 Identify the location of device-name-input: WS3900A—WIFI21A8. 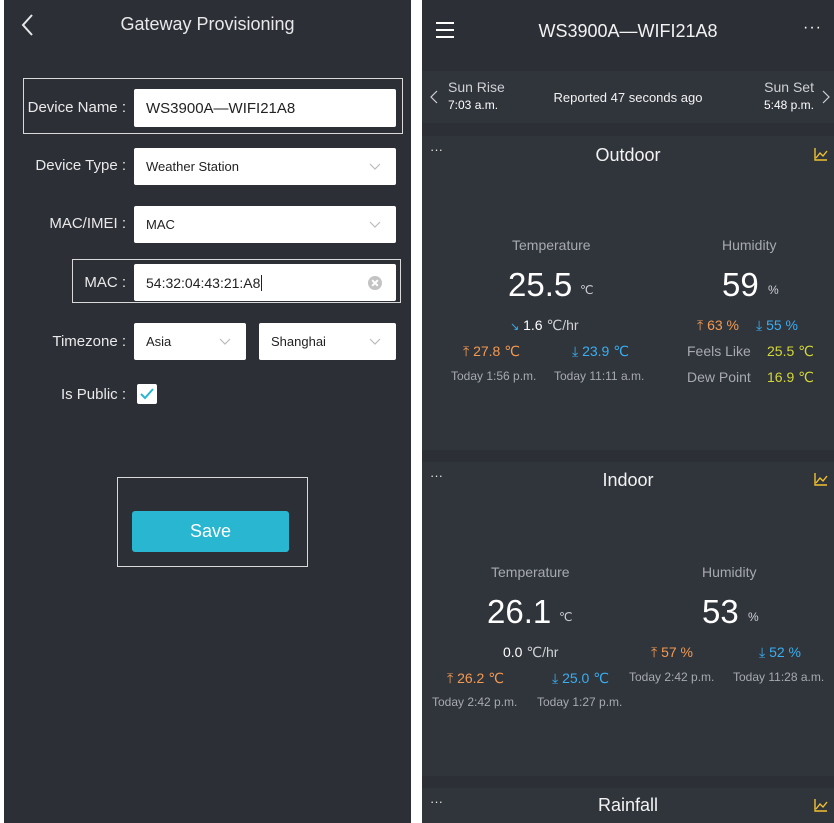
(265, 108).